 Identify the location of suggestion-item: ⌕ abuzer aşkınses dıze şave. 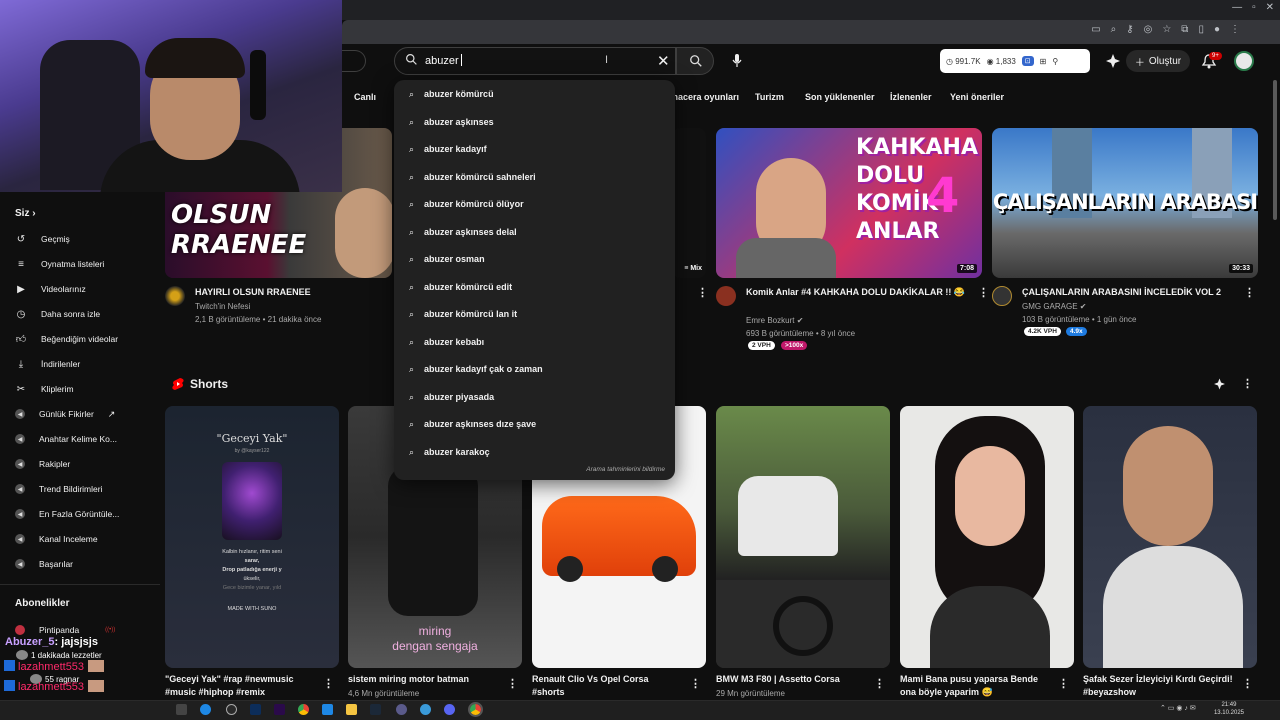
(534, 424).